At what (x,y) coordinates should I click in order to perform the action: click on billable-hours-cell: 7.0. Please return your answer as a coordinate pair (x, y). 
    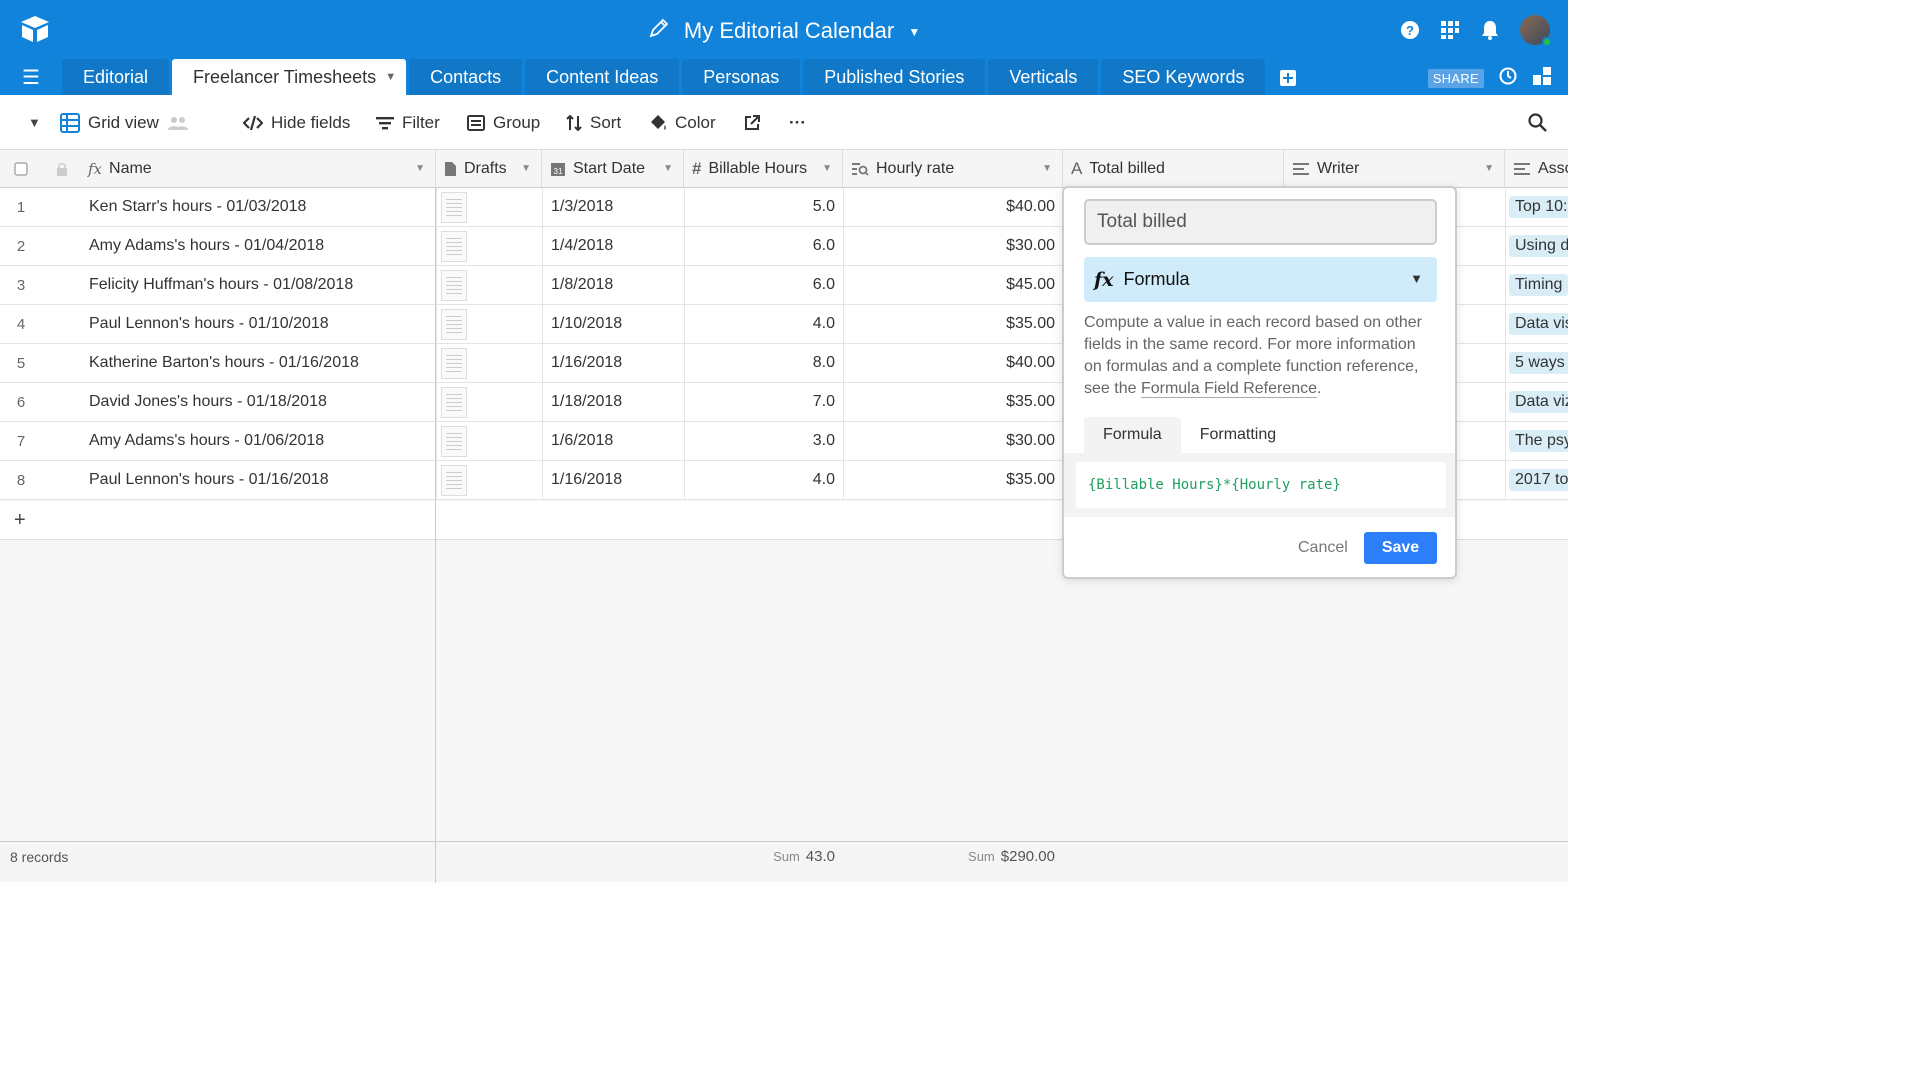
    Looking at the image, I should click on (763, 402).